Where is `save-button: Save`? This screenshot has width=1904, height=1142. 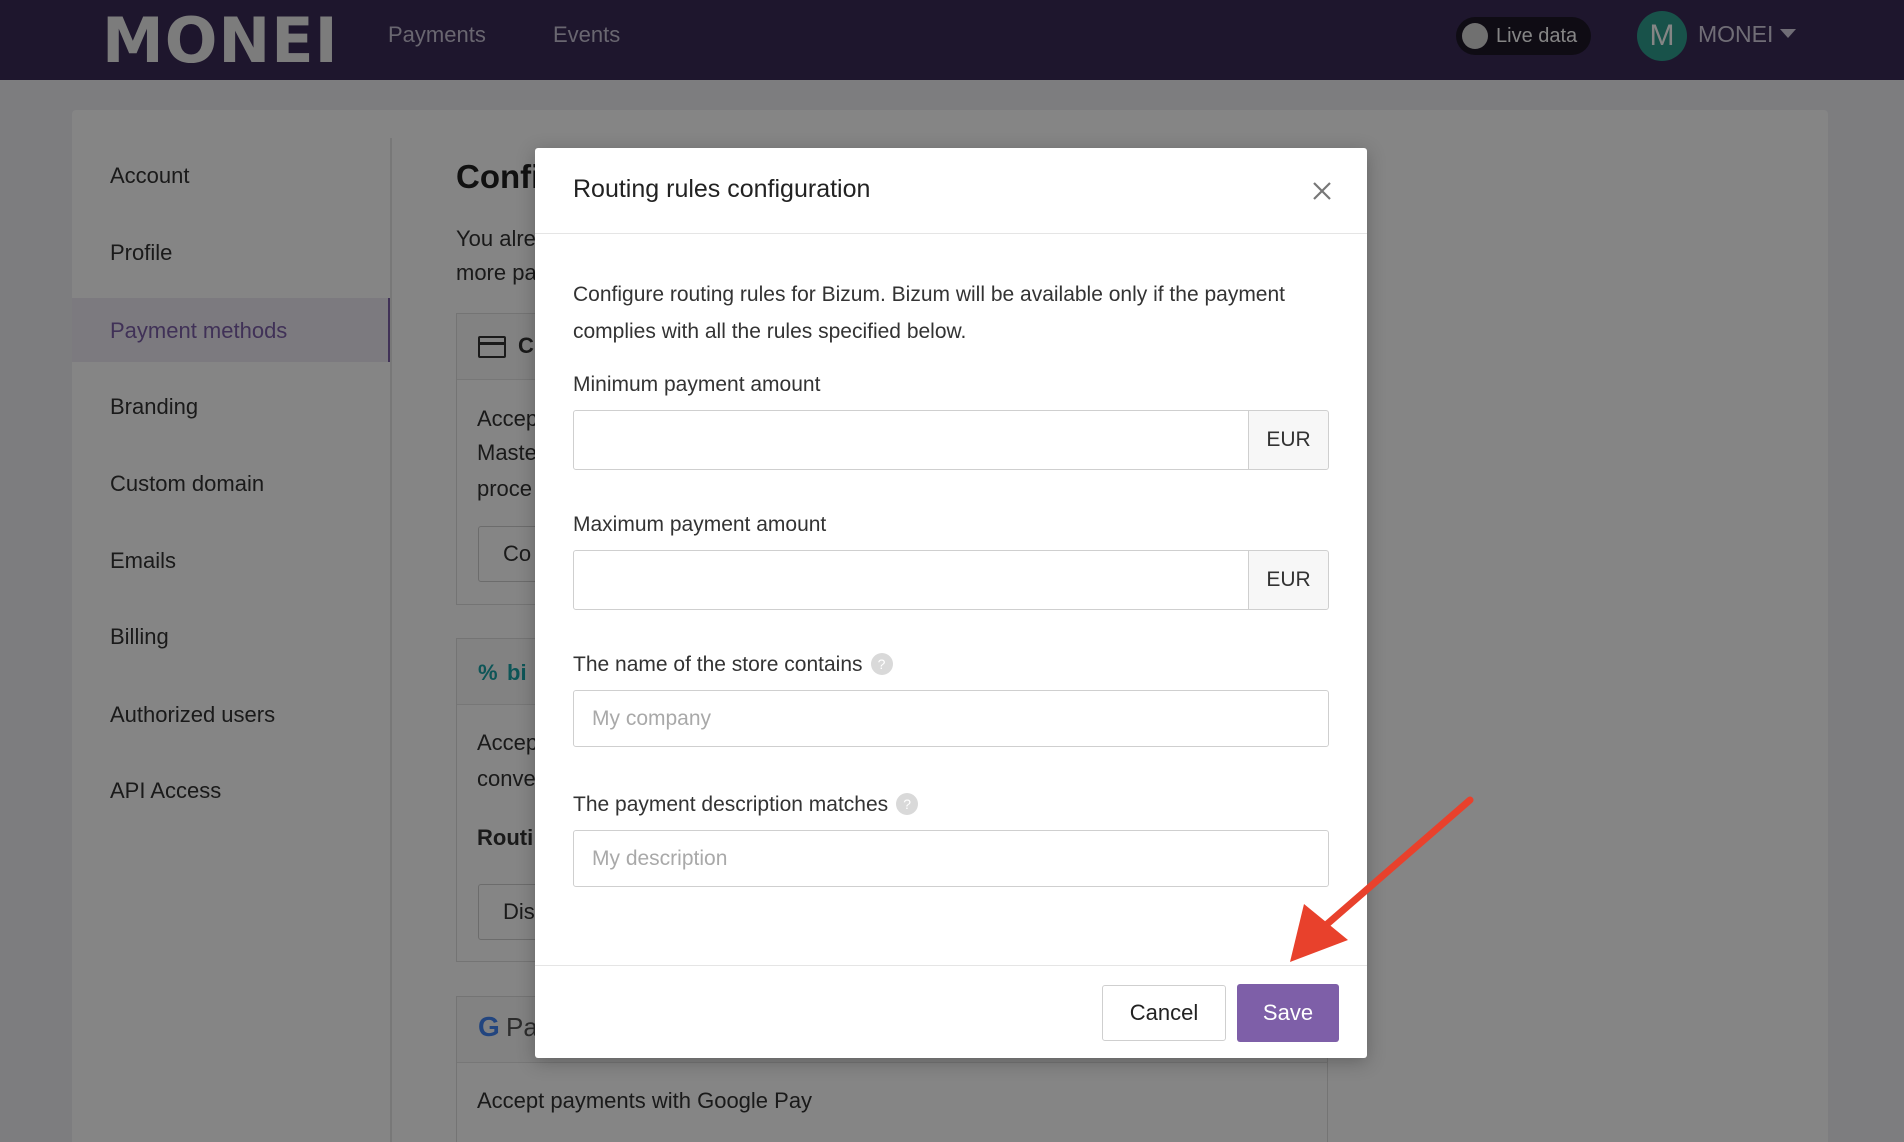 save-button: Save is located at coordinates (1288, 1013).